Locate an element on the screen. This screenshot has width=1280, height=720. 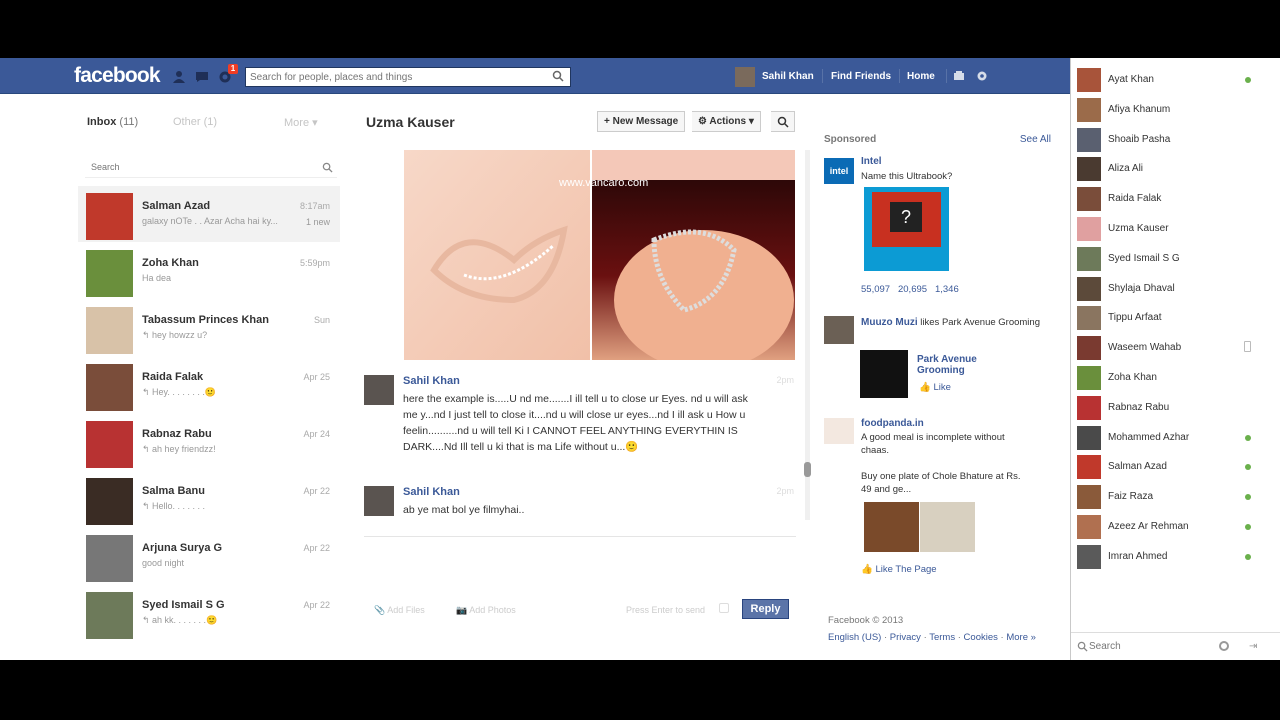
user-avatar is located at coordinates (745, 77).